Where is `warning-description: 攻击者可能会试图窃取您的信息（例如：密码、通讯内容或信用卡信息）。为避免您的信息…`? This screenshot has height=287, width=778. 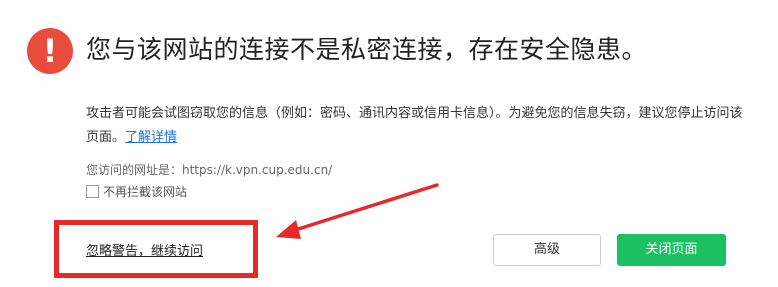
warning-description: 攻击者可能会试图窃取您的信息（例如：密码、通讯内容或信用卡信息）。为避免您的信息… is located at coordinates (416, 126).